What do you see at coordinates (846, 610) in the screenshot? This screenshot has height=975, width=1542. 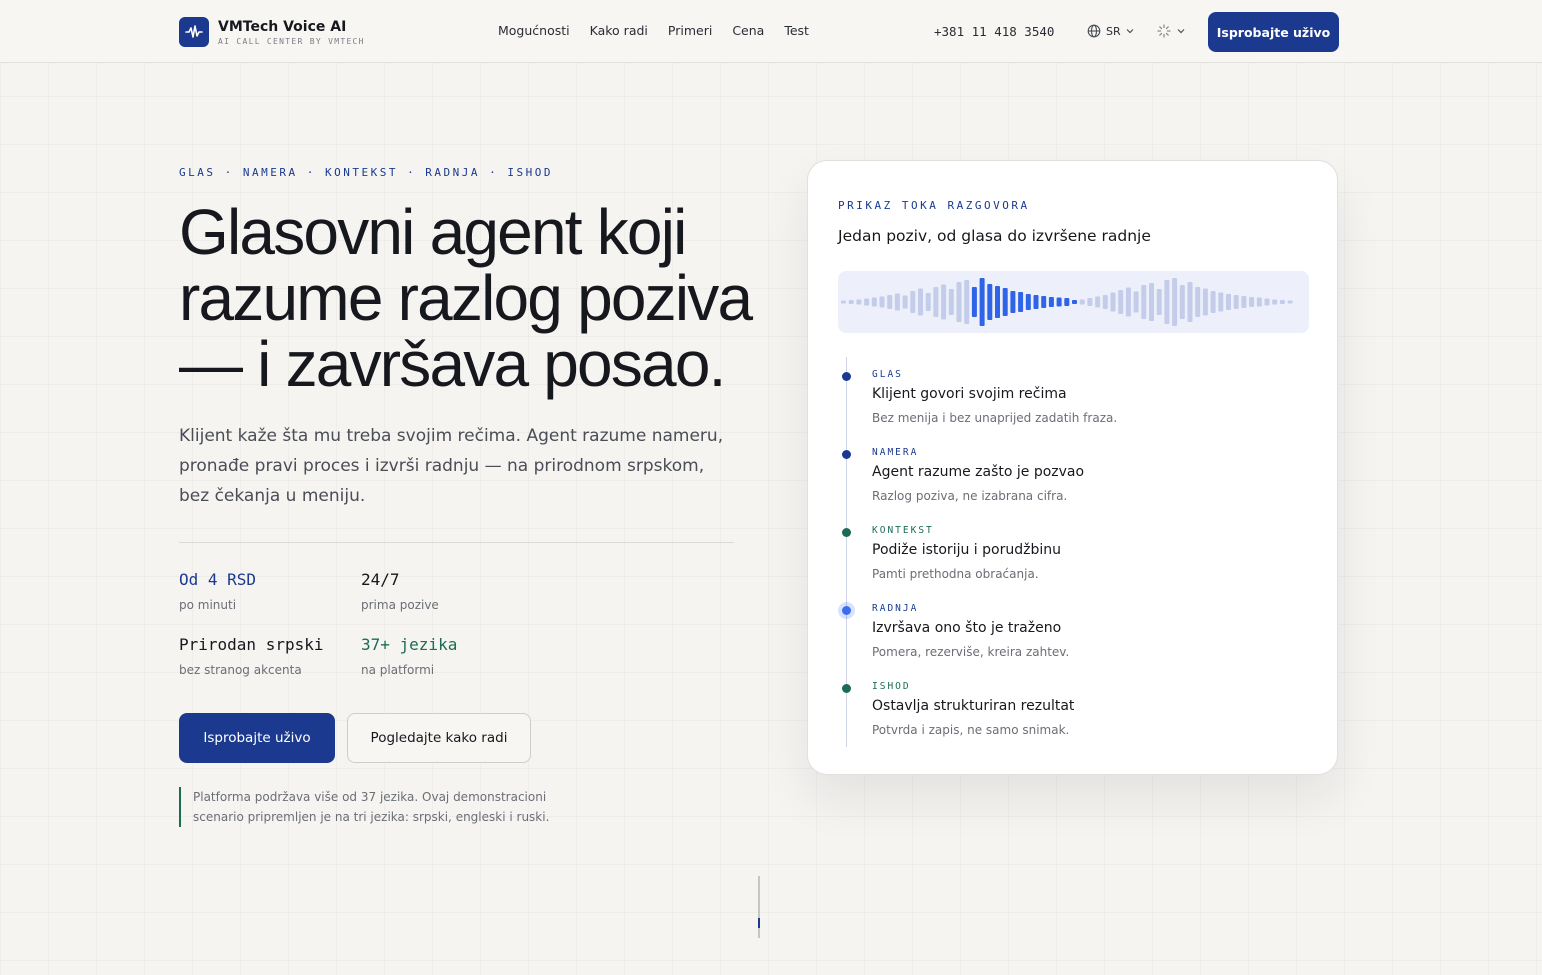 I see `timeline-dot-active` at bounding box center [846, 610].